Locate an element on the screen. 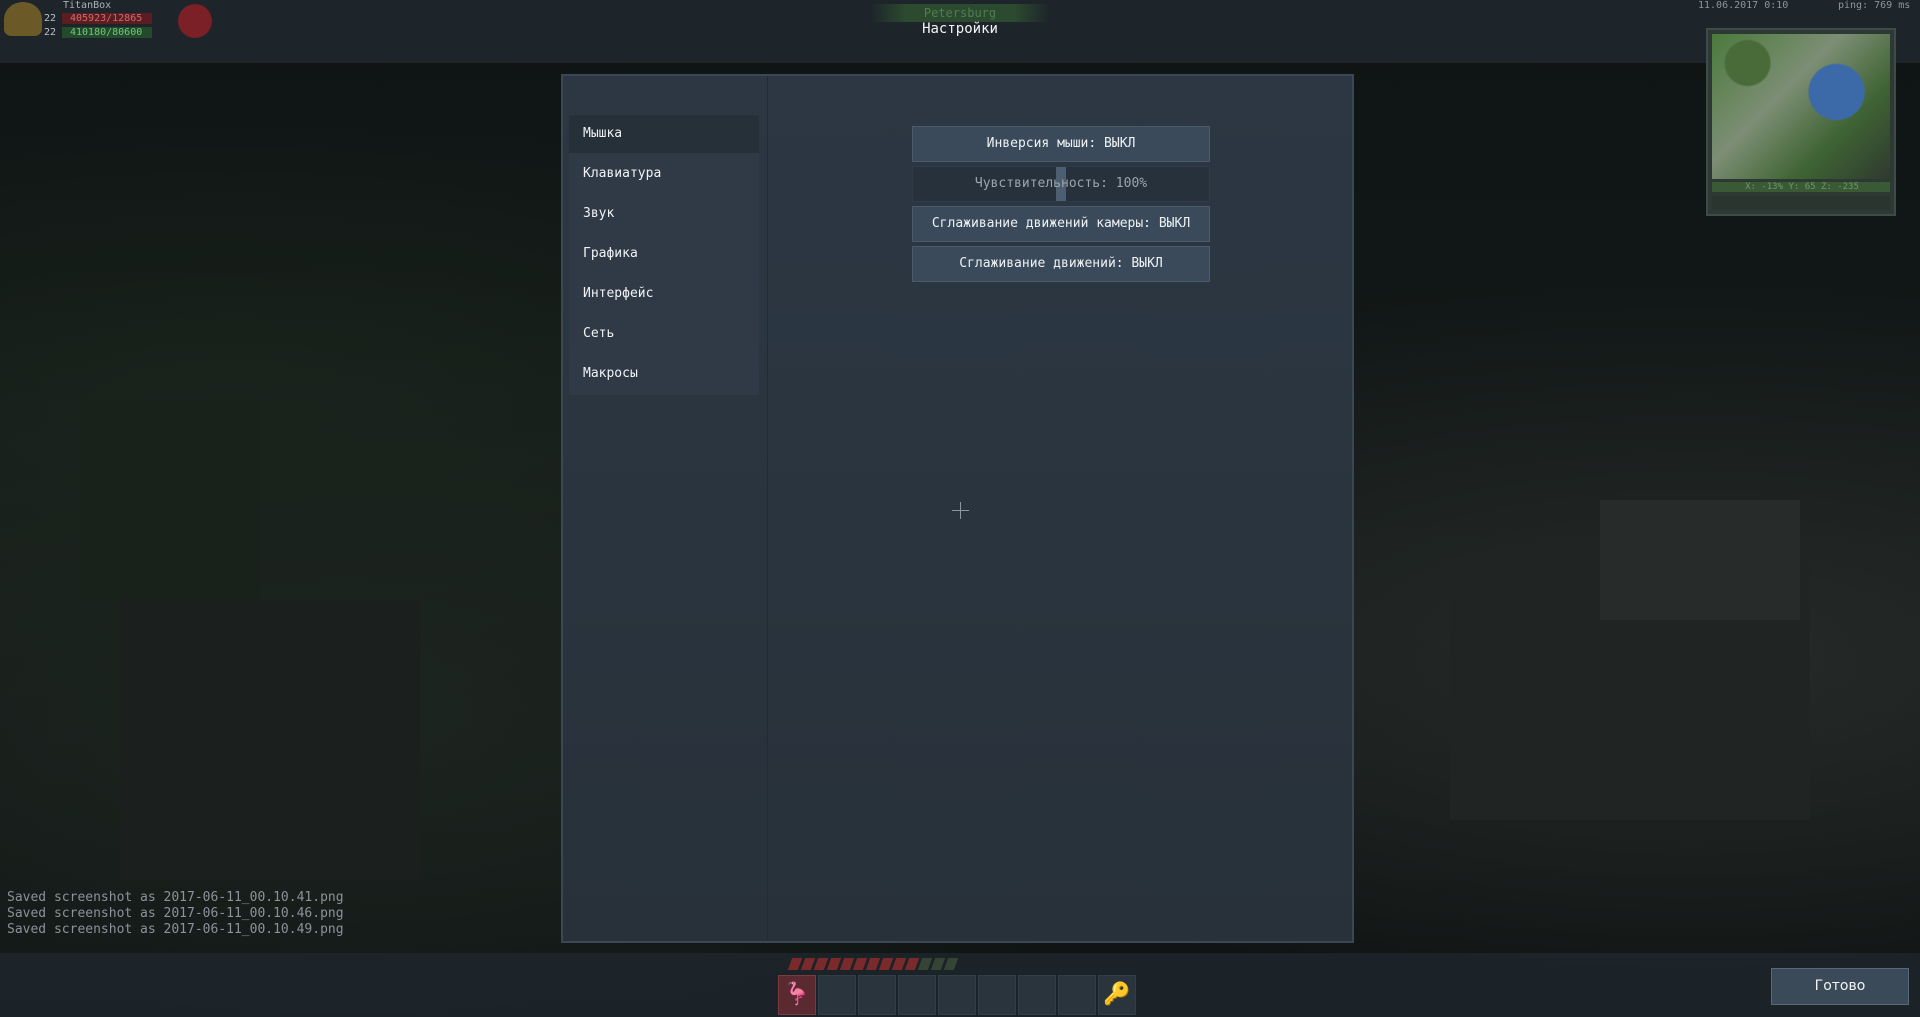 This screenshot has width=1920, height=1017. sidebar-item-interface: Интерфейс is located at coordinates (664, 294).